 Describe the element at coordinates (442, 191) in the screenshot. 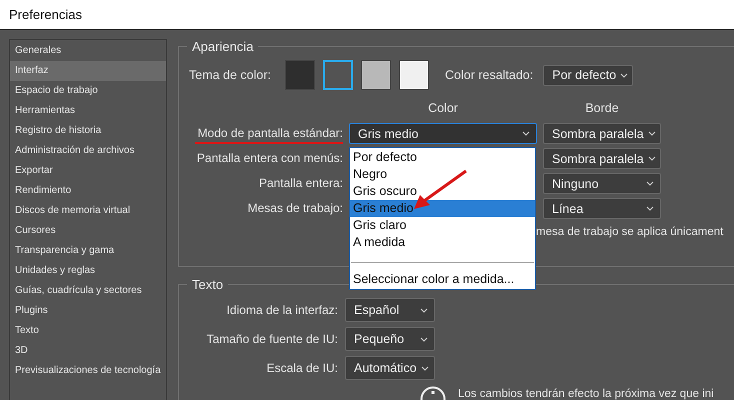

I see `menu-item: Gris oscuro` at that location.